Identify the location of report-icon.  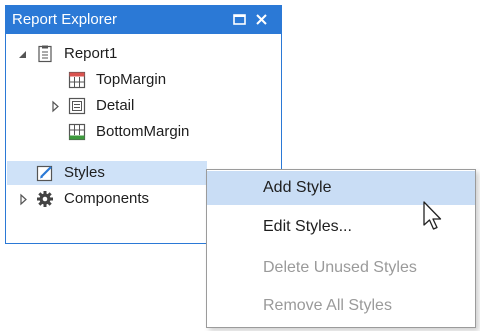
(45, 54).